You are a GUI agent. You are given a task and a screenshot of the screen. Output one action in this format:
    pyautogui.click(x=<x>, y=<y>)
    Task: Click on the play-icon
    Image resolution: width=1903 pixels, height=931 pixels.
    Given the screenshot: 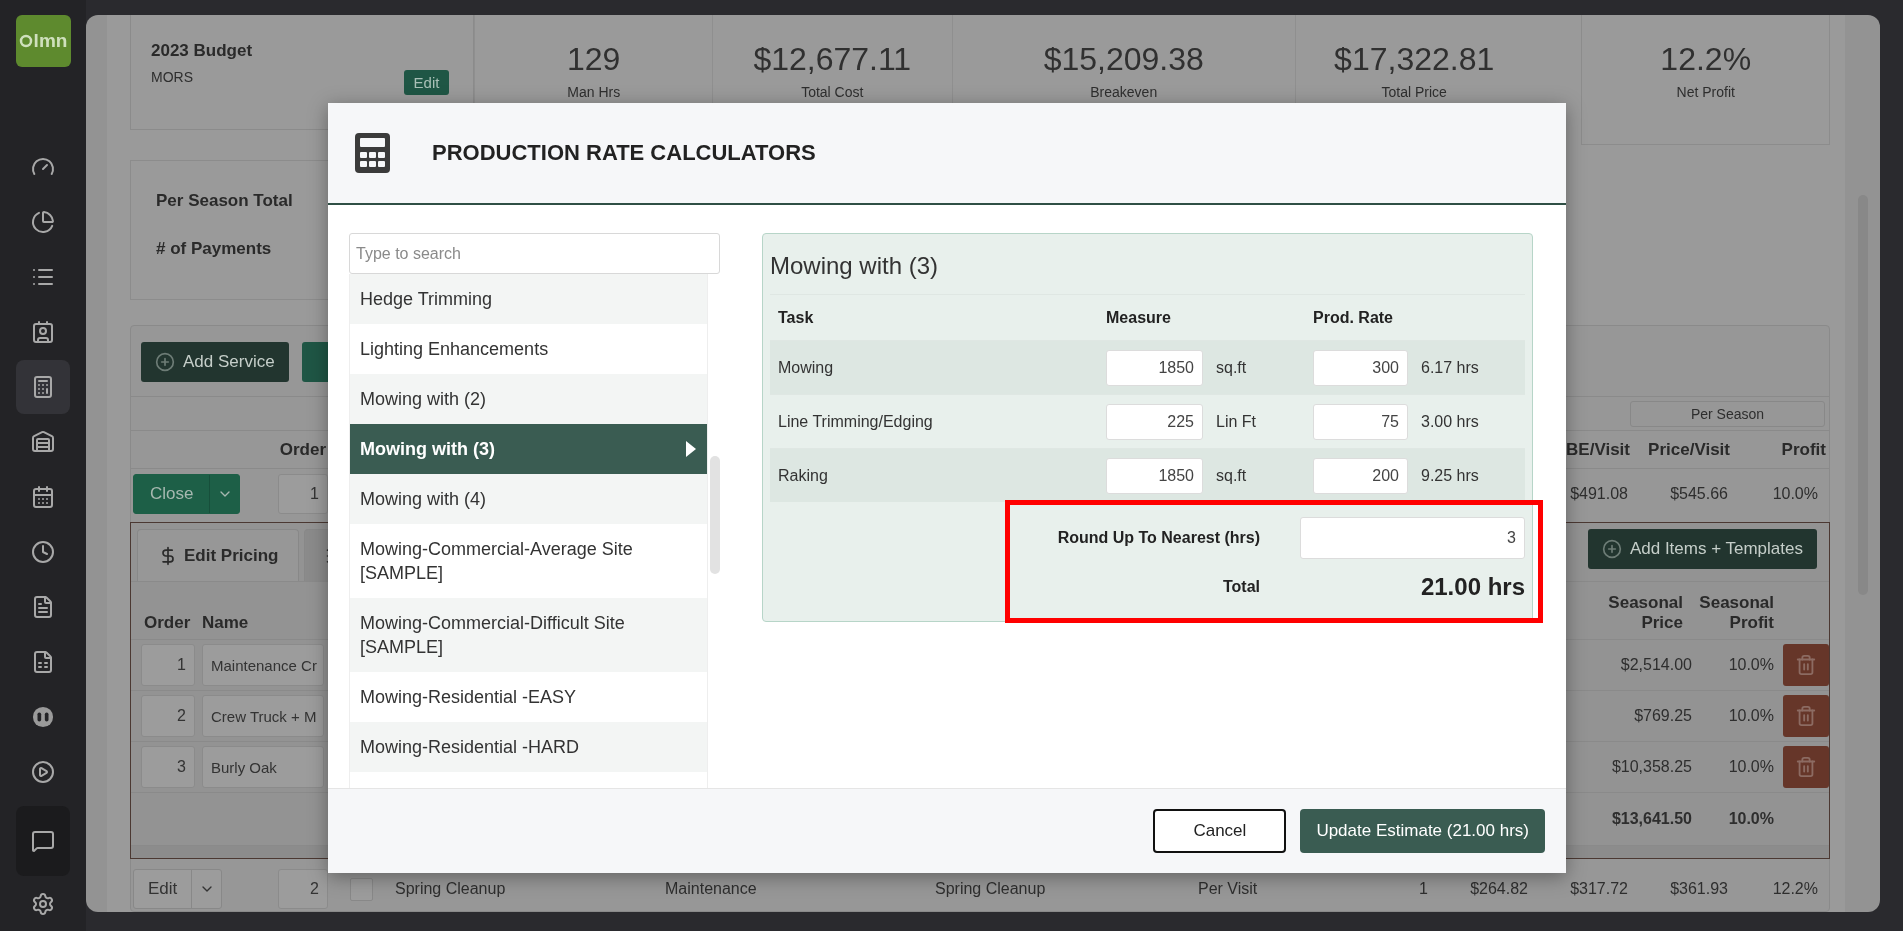 What is the action you would take?
    pyautogui.click(x=43, y=772)
    